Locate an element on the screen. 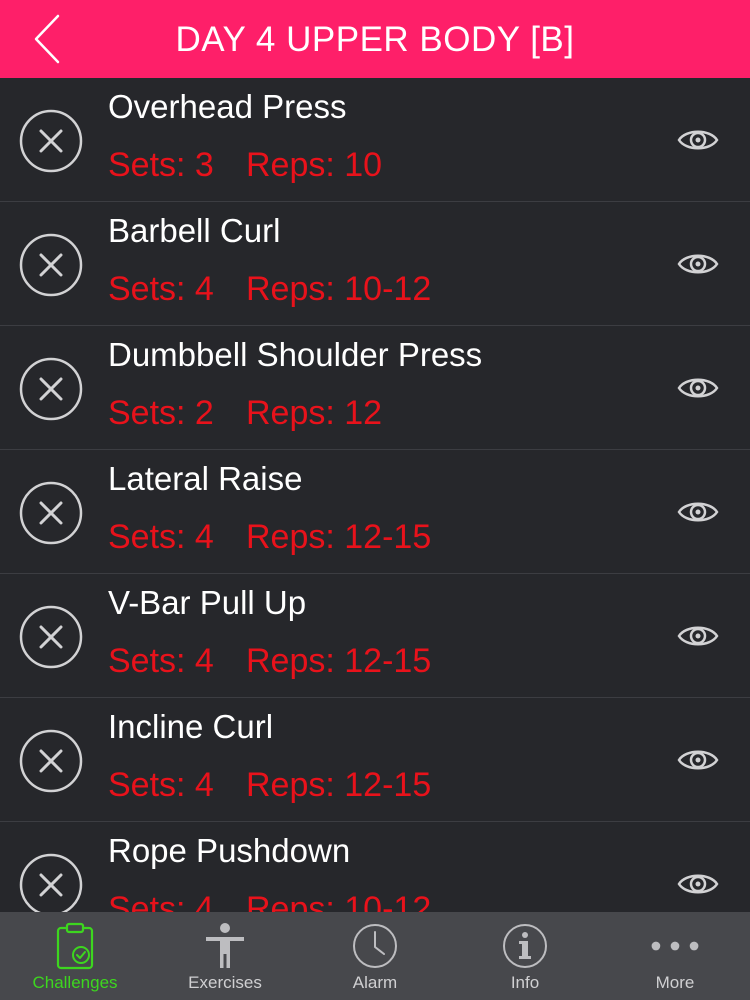  exercise-reps: Reps: 10 is located at coordinates (314, 165).